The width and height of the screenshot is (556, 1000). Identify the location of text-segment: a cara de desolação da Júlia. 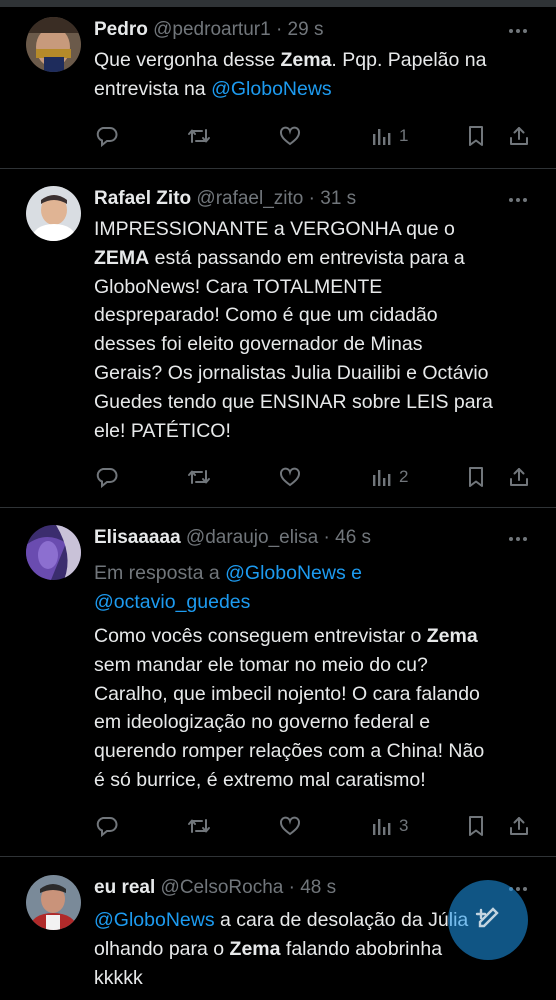
(341, 920).